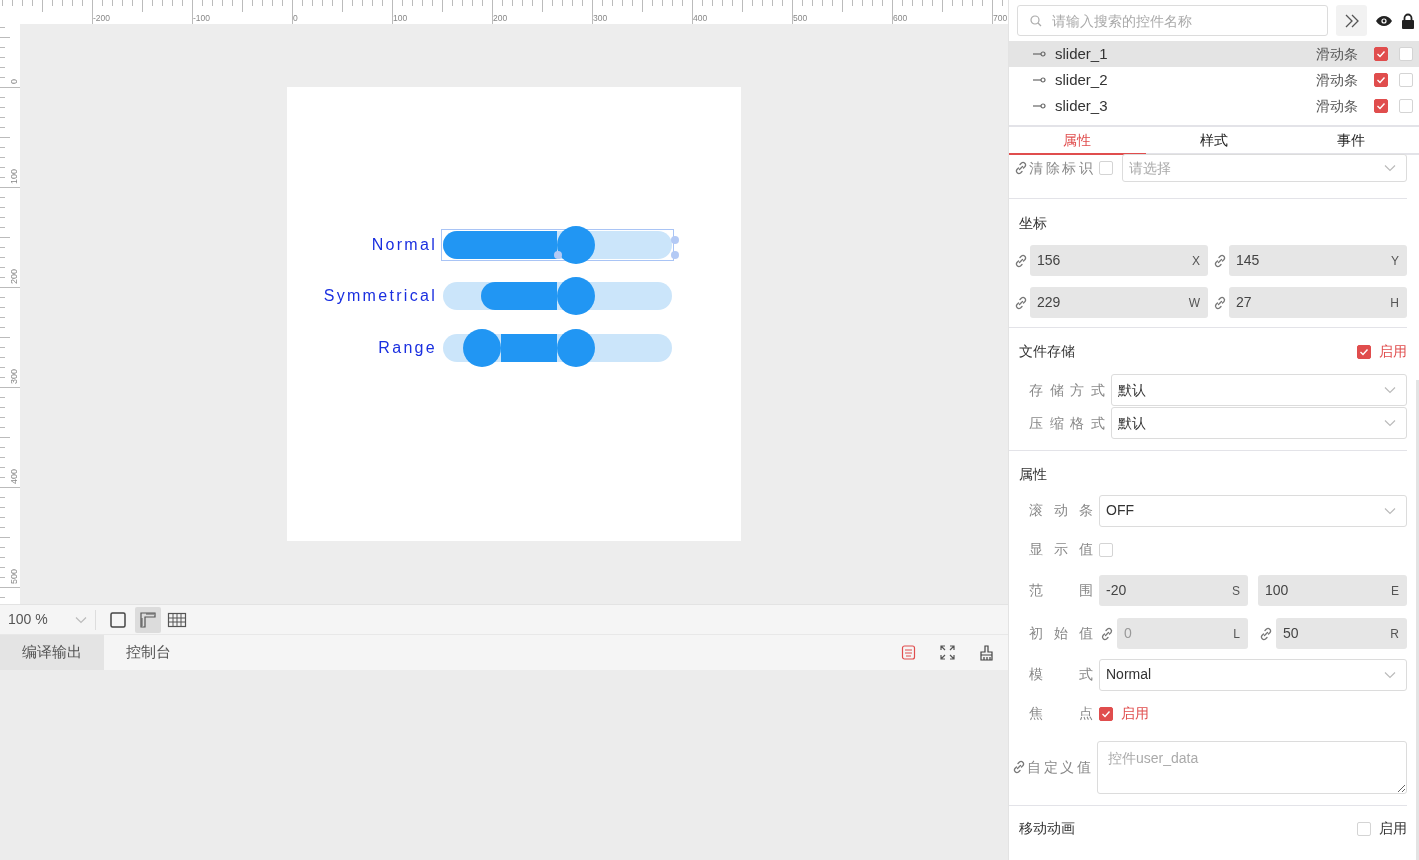 Image resolution: width=1419 pixels, height=860 pixels. Describe the element at coordinates (1061, 590) in the screenshot. I see `field-label: 范围` at that location.